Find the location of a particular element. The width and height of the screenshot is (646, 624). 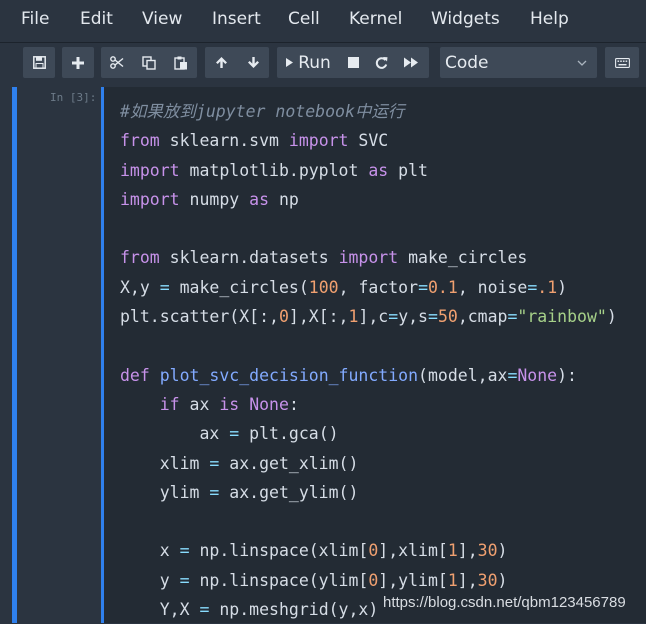

code-token: from is located at coordinates (140, 141).